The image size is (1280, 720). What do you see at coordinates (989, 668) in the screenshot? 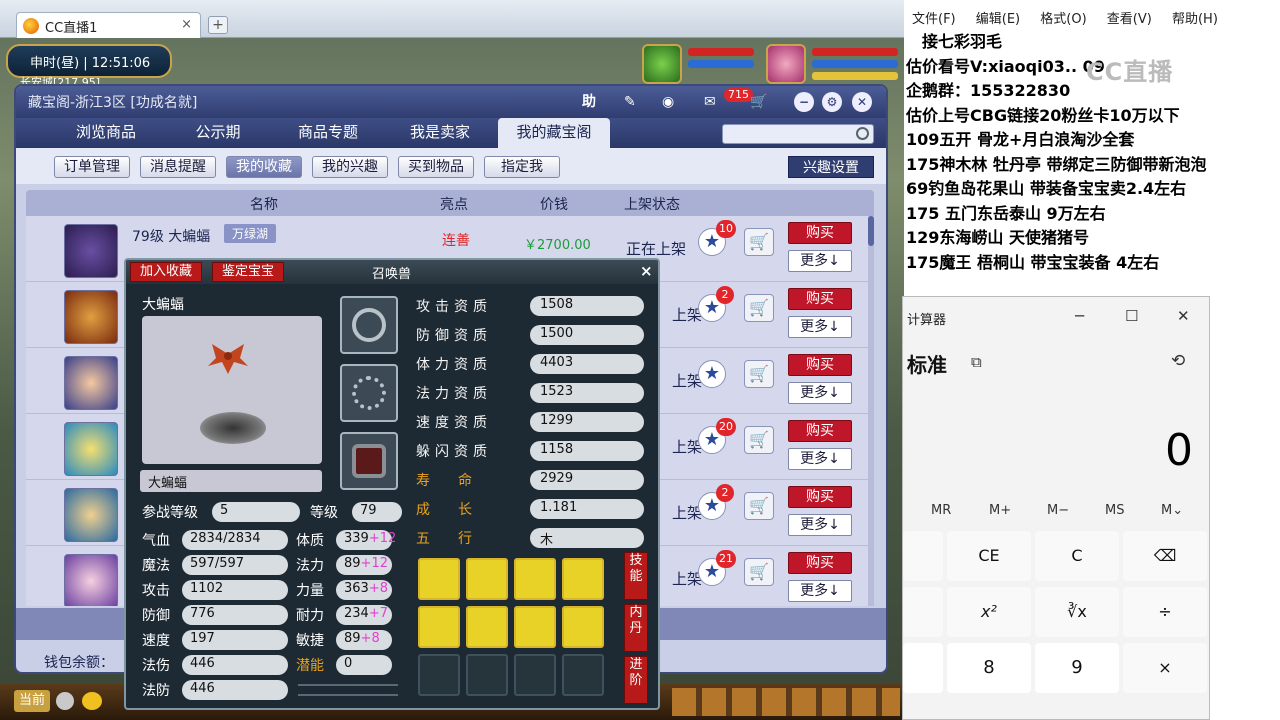
I see `key-8: 8` at bounding box center [989, 668].